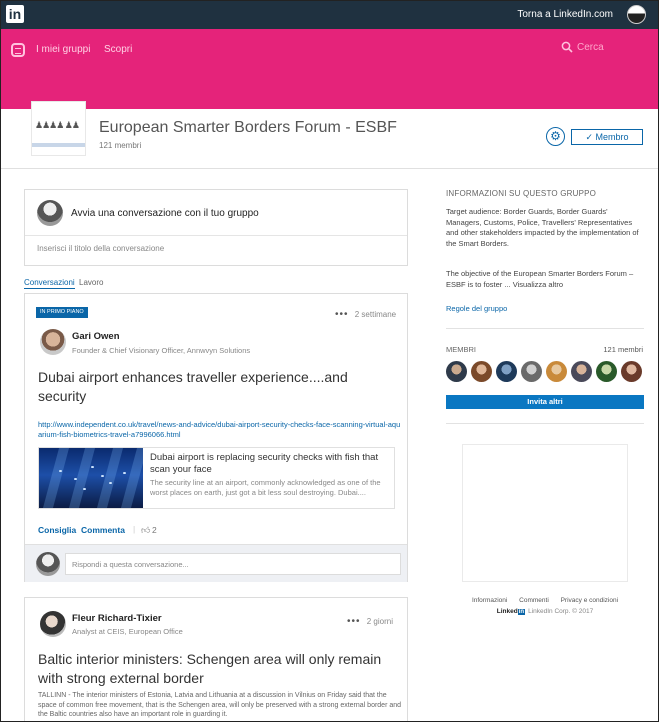  Describe the element at coordinates (117, 618) in the screenshot. I see `author-name: Fleur Richard-Tixier` at that location.